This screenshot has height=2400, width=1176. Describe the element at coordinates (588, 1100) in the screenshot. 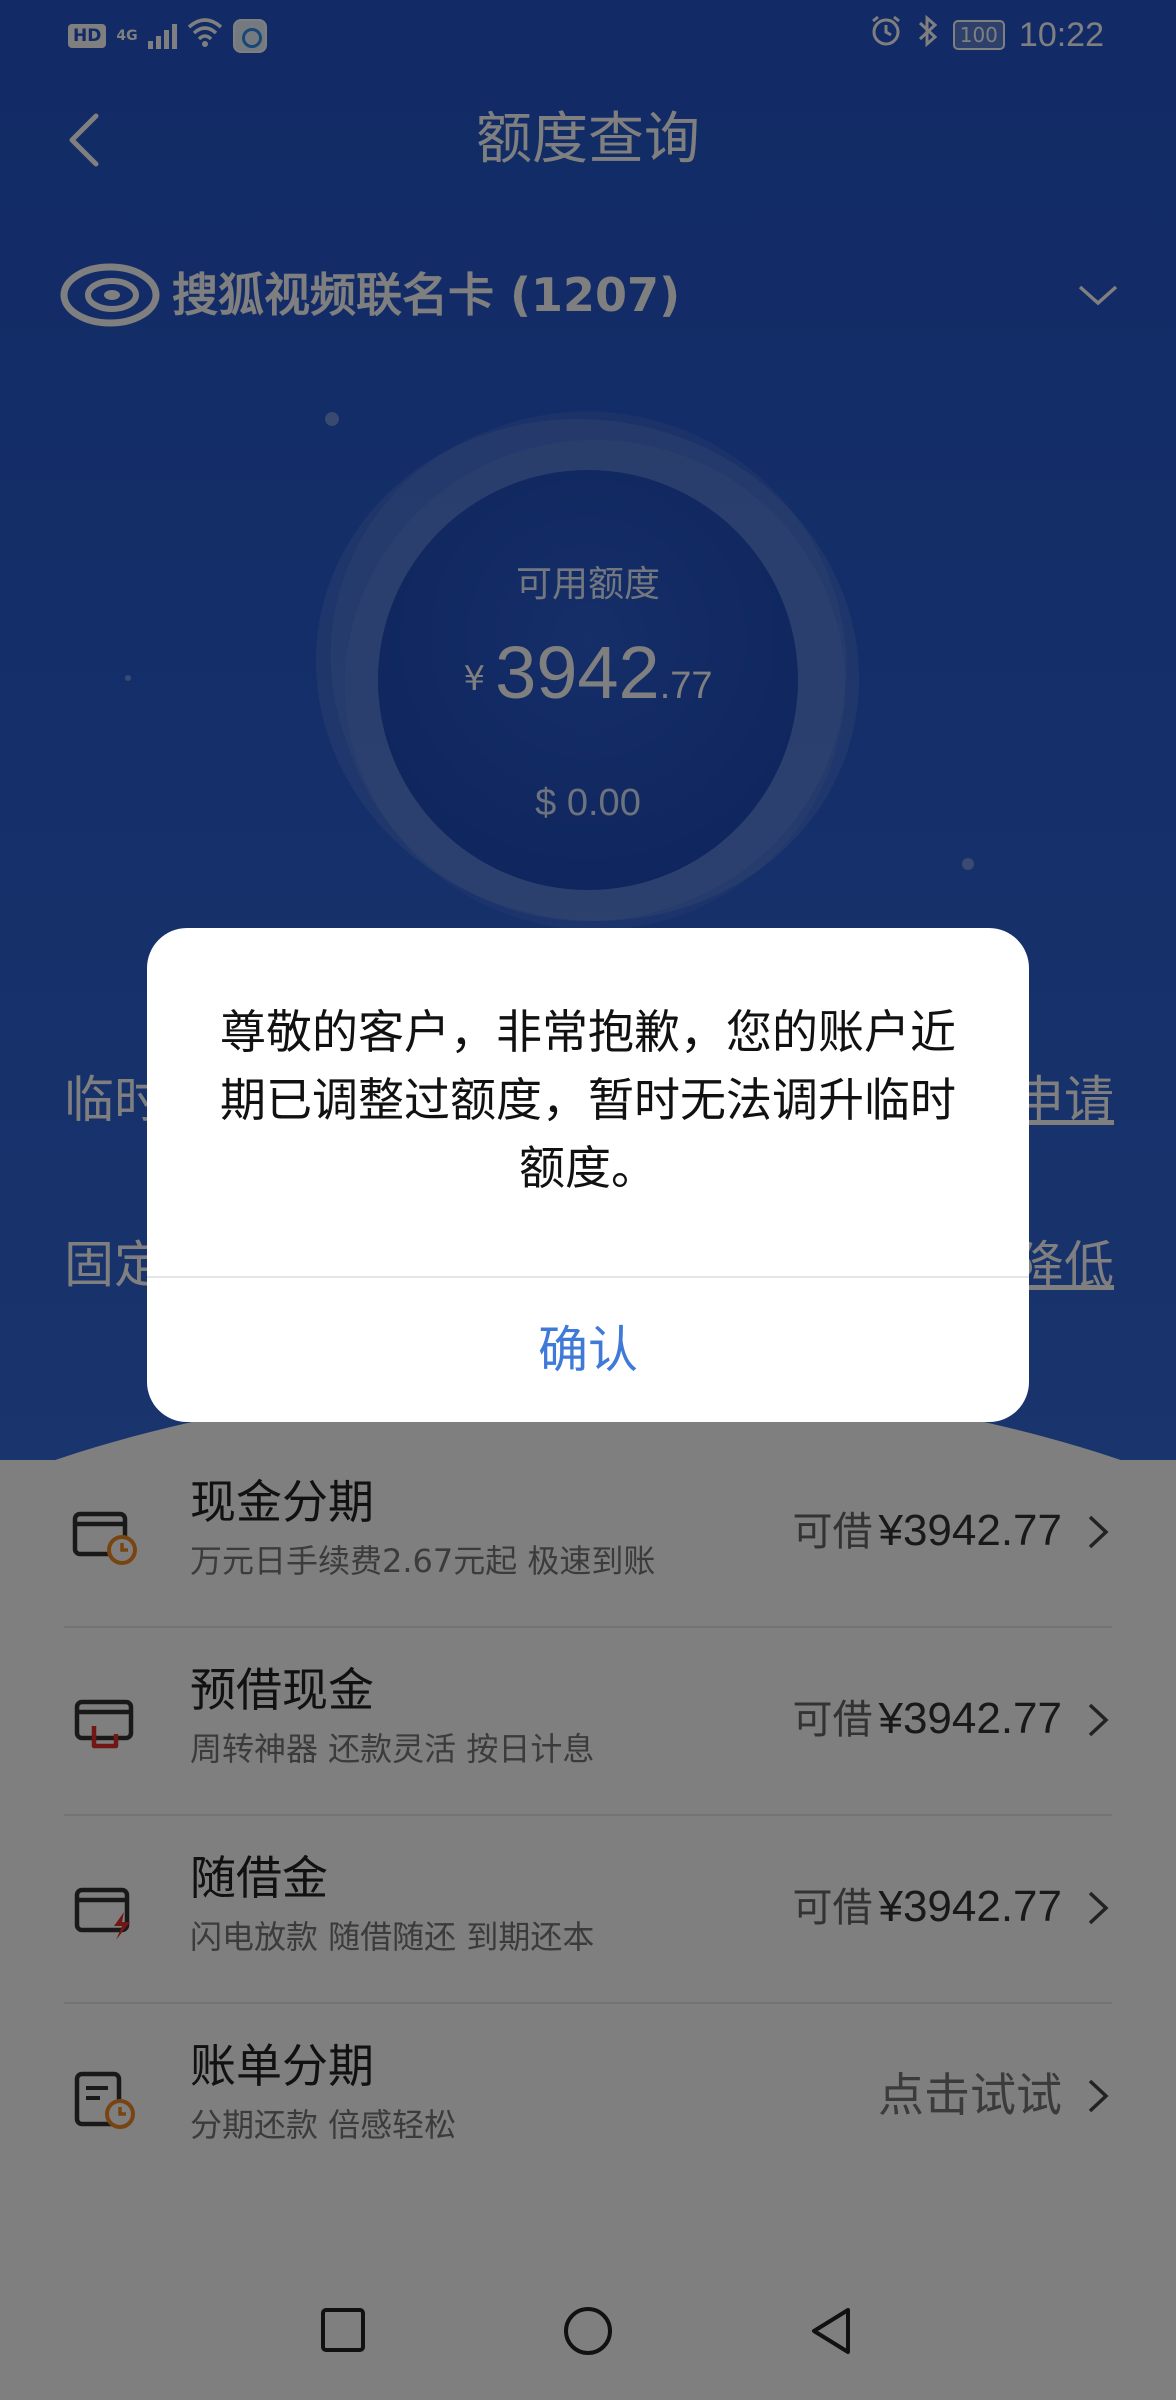

I see `dialog-message: 尊敬的客户，非常抱歉，您的账户近期已调整过额度，暂时无法调升临时额度。` at that location.